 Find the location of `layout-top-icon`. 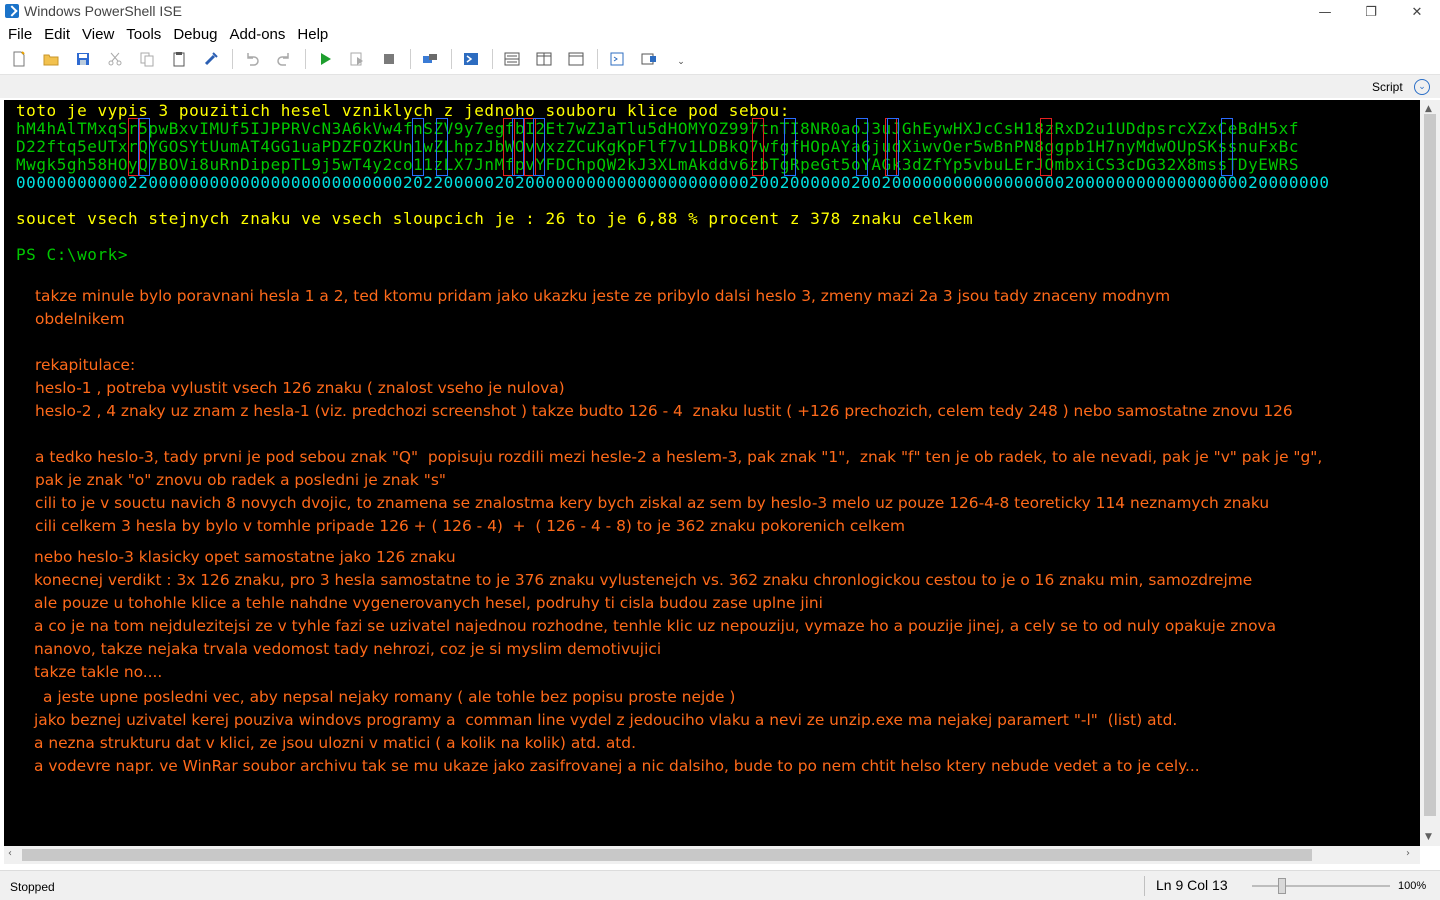

layout-top-icon is located at coordinates (512, 59).